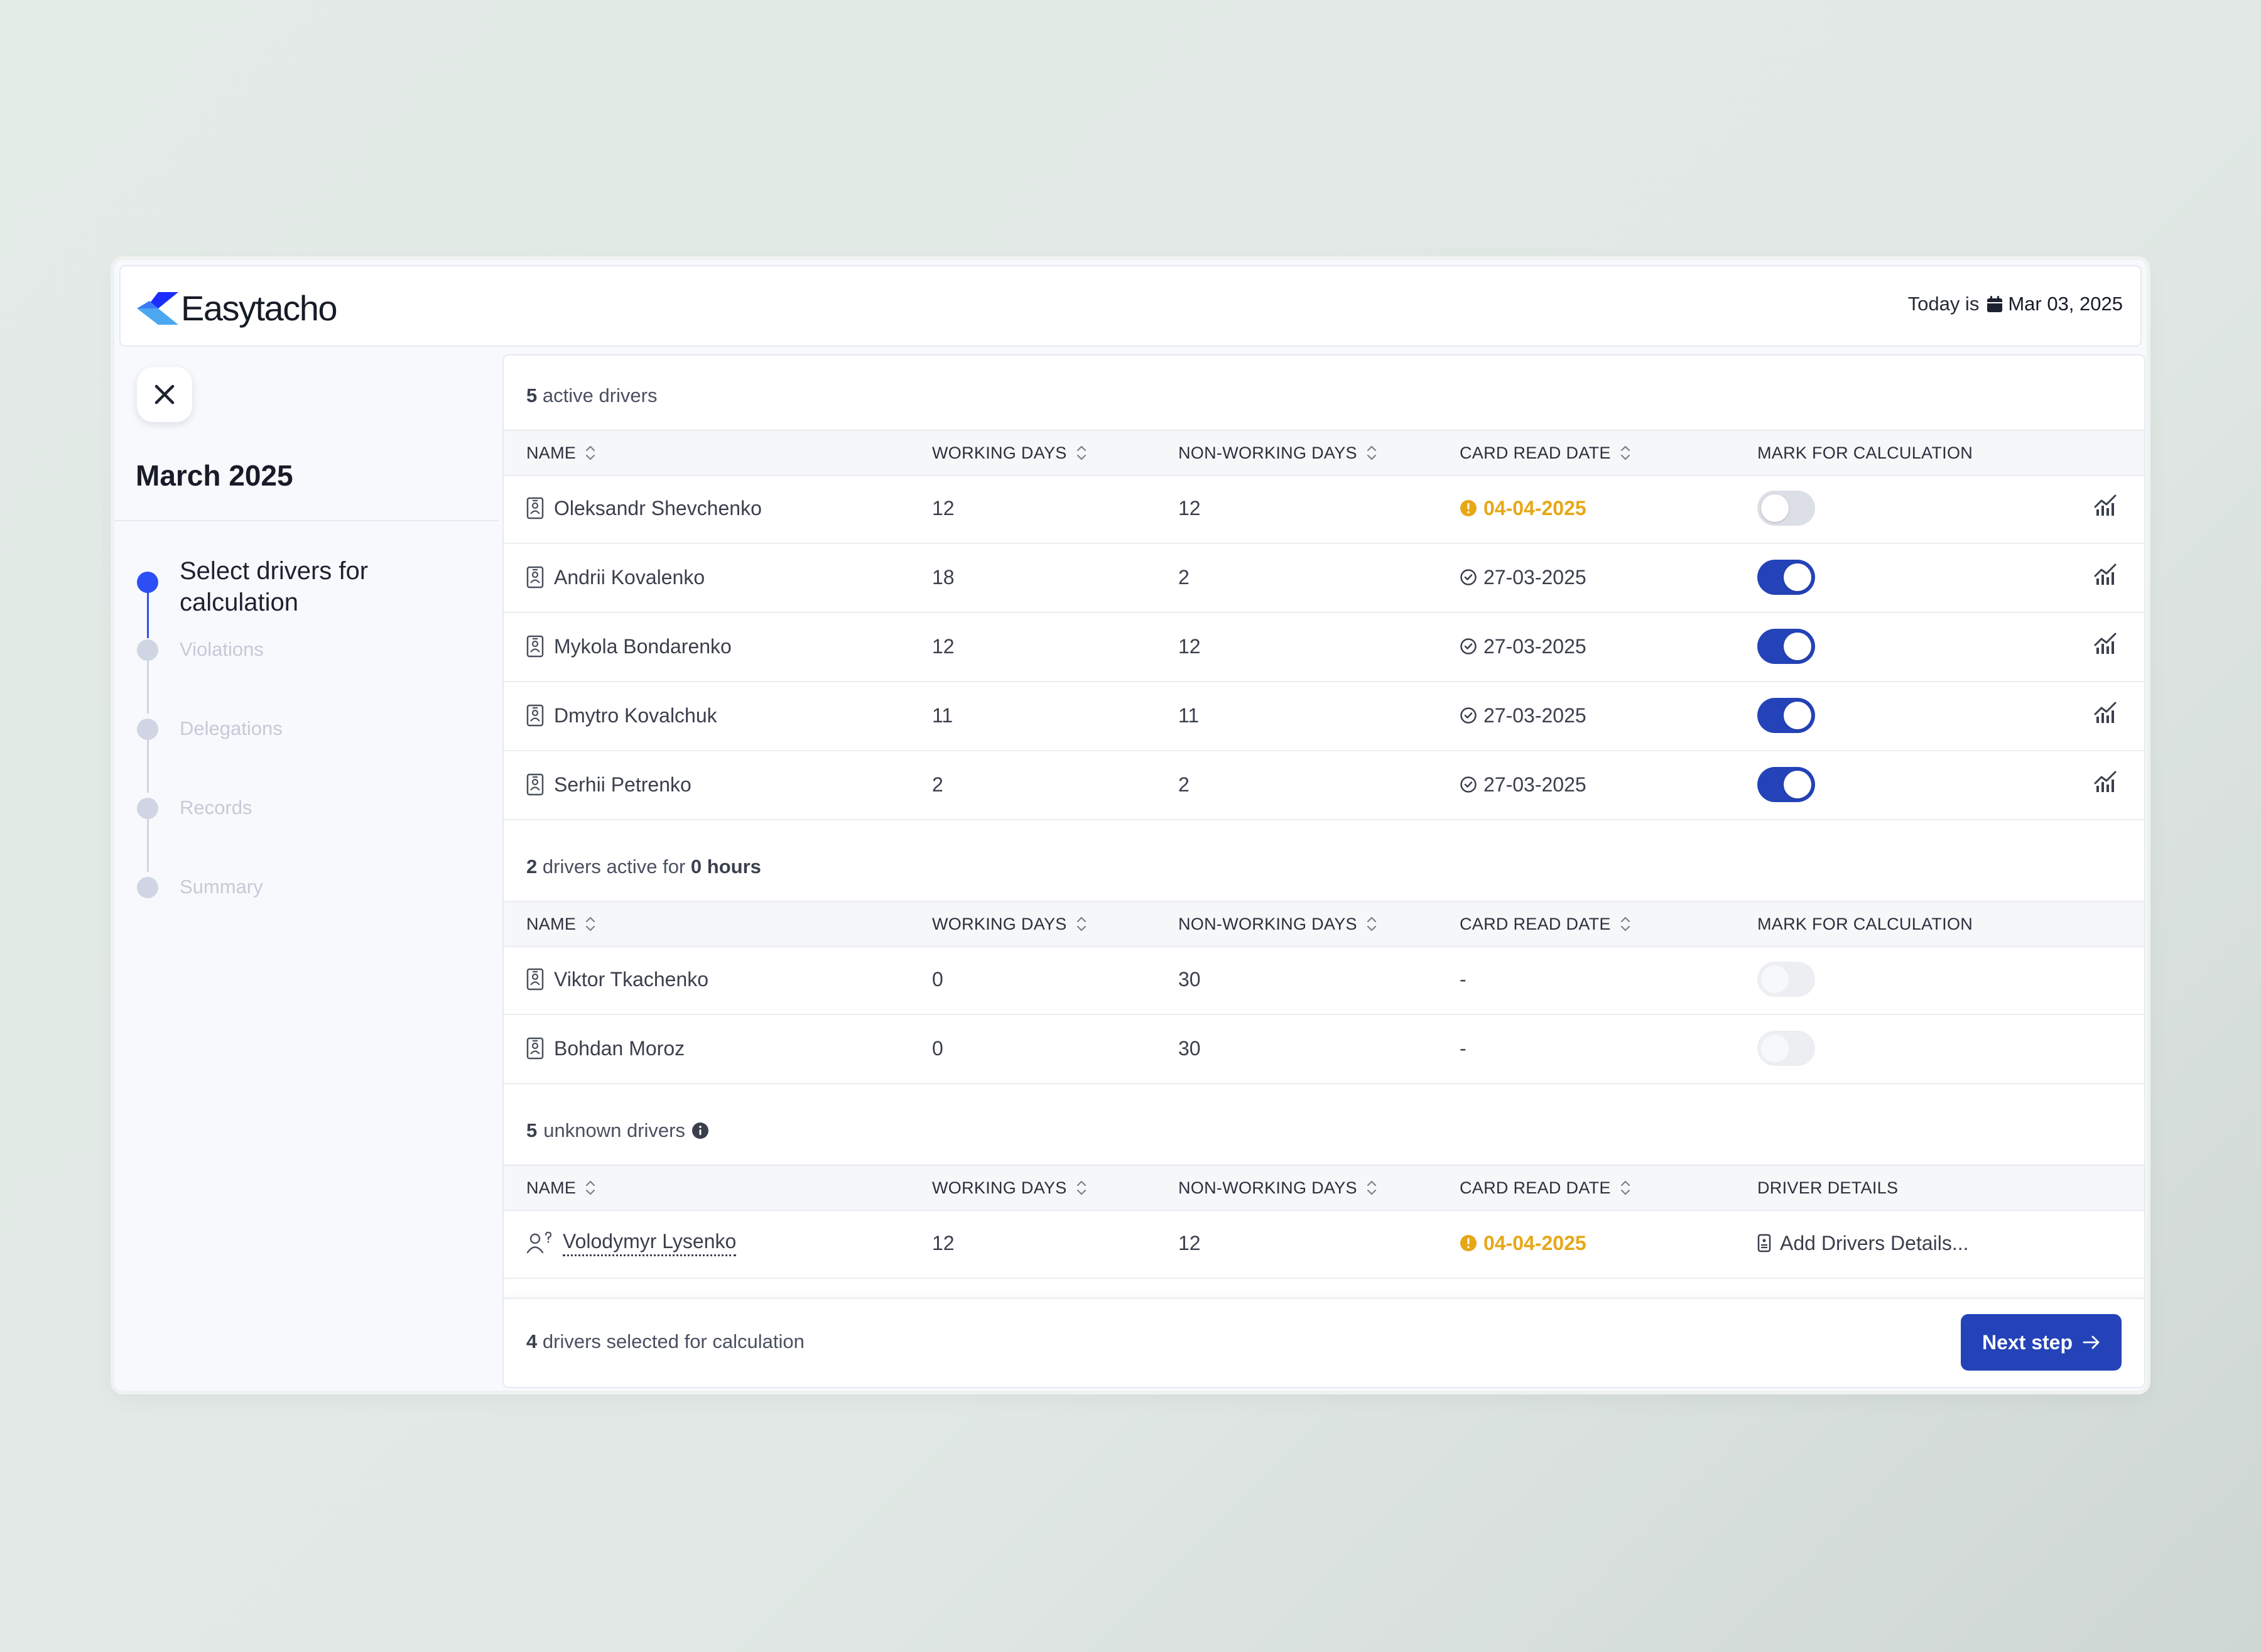 The width and height of the screenshot is (2261, 1652). Describe the element at coordinates (700, 1130) in the screenshot. I see `info-icon` at that location.